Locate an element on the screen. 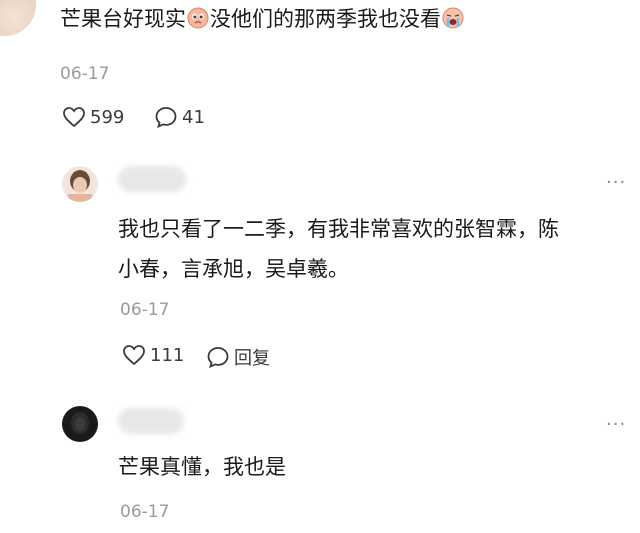 This screenshot has width=640, height=533. post-text: 芒果台好现实 没他们的那两季我也没看 is located at coordinates (262, 19).